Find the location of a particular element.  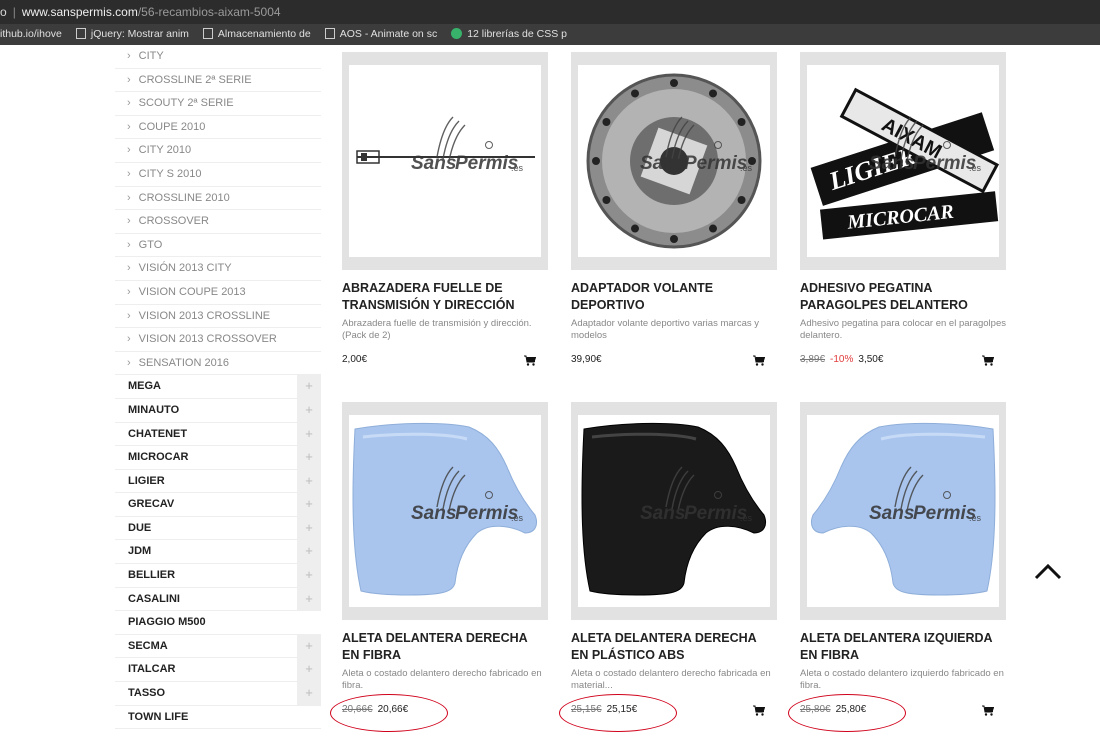

bookmark-item: 12 librerías de CSS p is located at coordinates (509, 34).